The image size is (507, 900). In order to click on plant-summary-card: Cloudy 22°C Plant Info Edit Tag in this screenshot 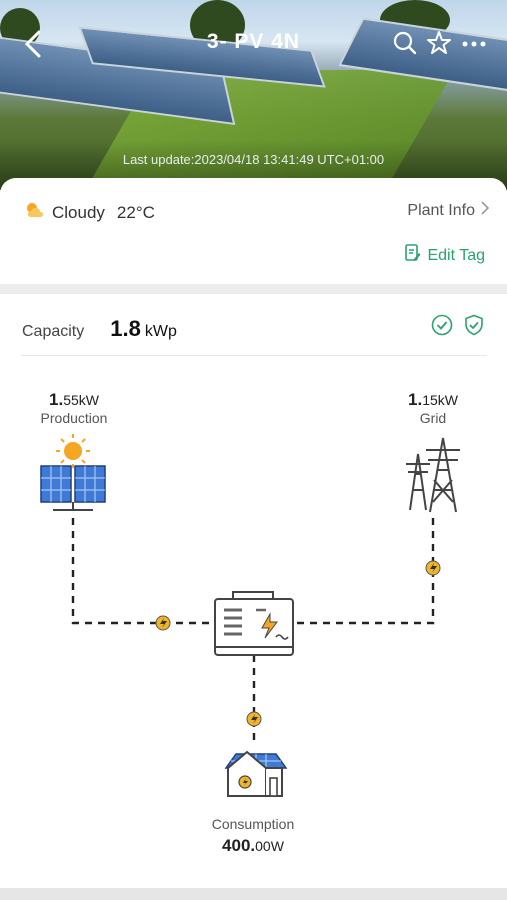, I will do `click(253, 231)`.